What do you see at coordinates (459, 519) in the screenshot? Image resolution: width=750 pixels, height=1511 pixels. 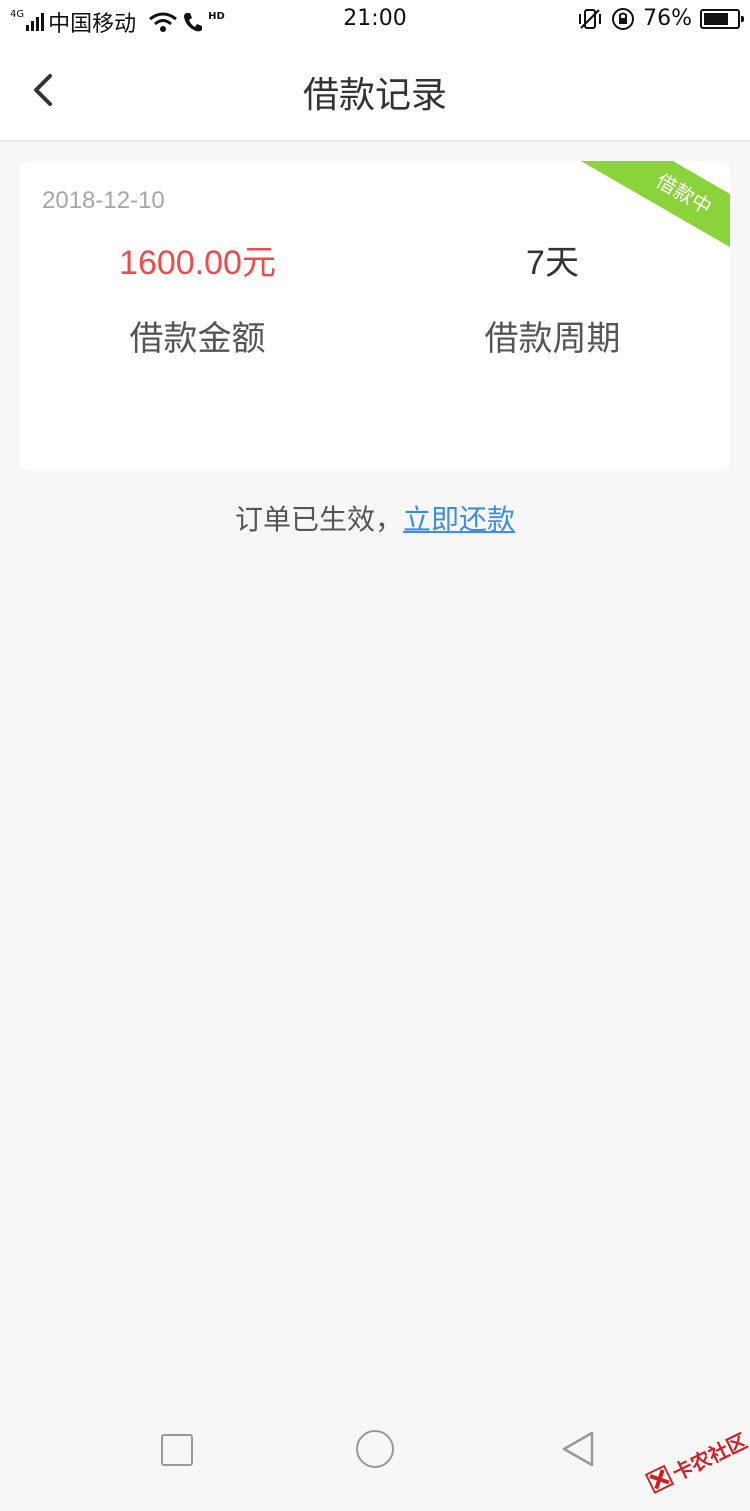 I see `repay-now-link: 立即还款` at bounding box center [459, 519].